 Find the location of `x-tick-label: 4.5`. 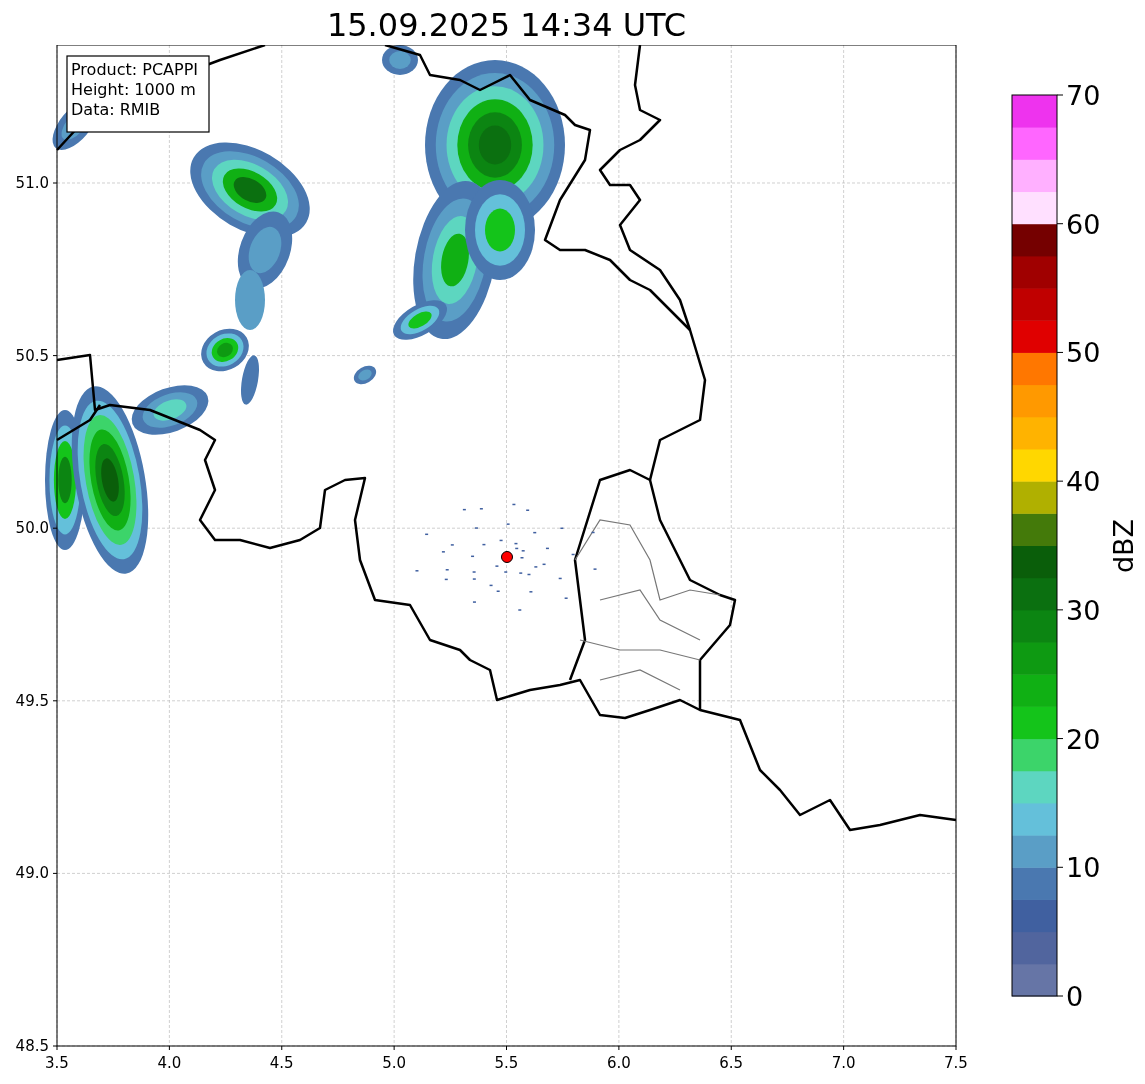

x-tick-label: 4.5 is located at coordinates (281, 1063).